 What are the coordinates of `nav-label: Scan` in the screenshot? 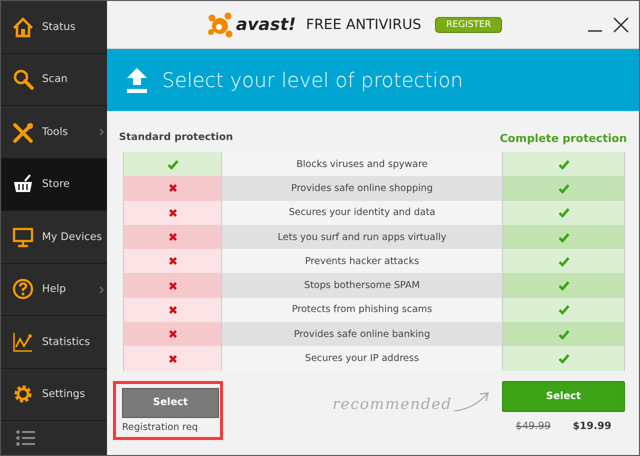 It's located at (55, 79).